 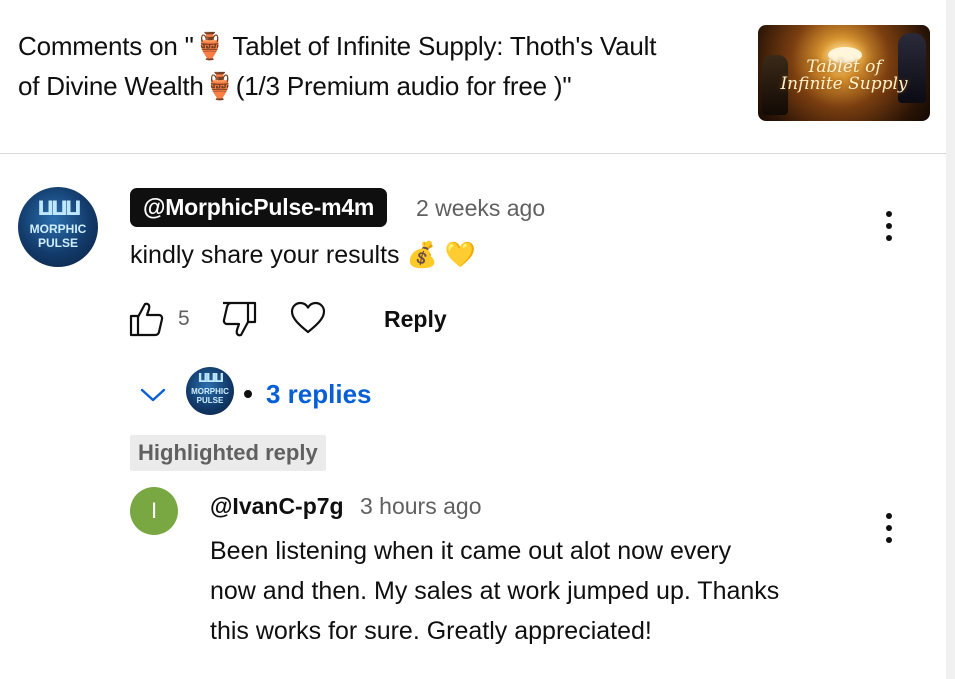 What do you see at coordinates (153, 395) in the screenshot?
I see `chevron-down-icon` at bounding box center [153, 395].